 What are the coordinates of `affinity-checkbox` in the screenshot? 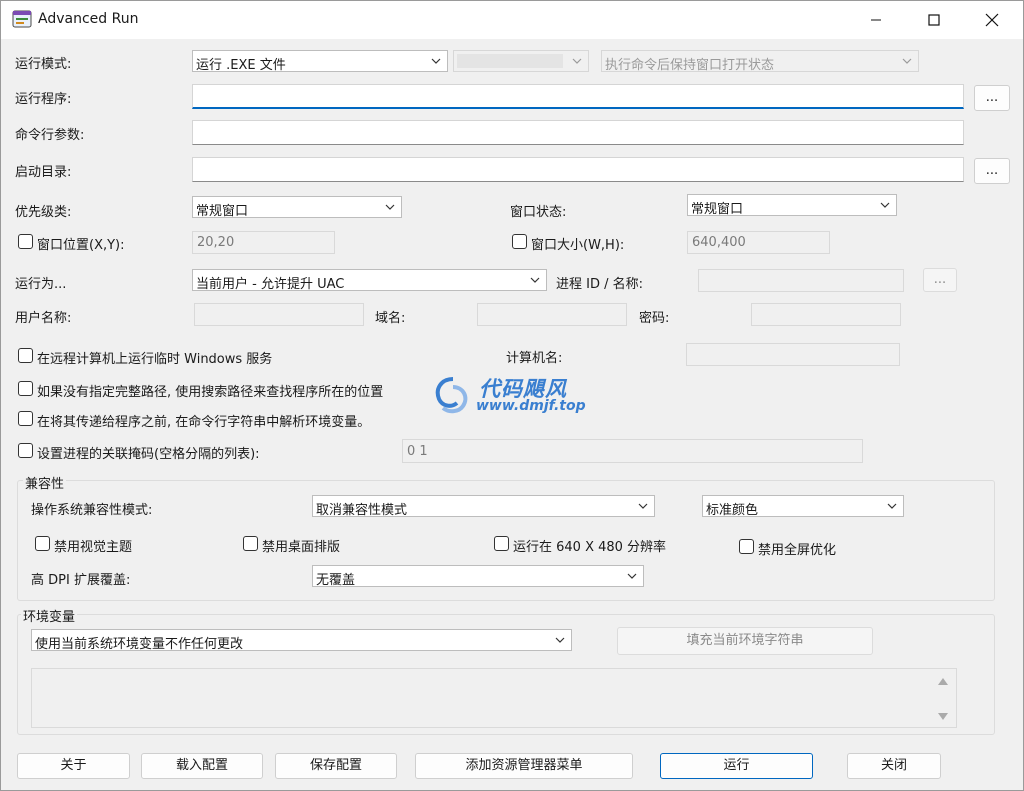 It's located at (25, 450).